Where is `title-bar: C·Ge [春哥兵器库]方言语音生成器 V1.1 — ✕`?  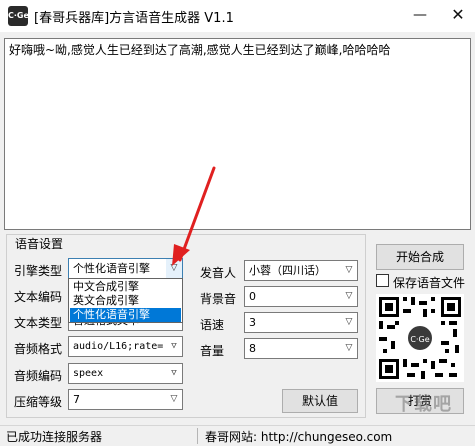 title-bar: C·Ge [春哥兵器库]方言语音生成器 V1.1 — ✕ is located at coordinates (237, 16).